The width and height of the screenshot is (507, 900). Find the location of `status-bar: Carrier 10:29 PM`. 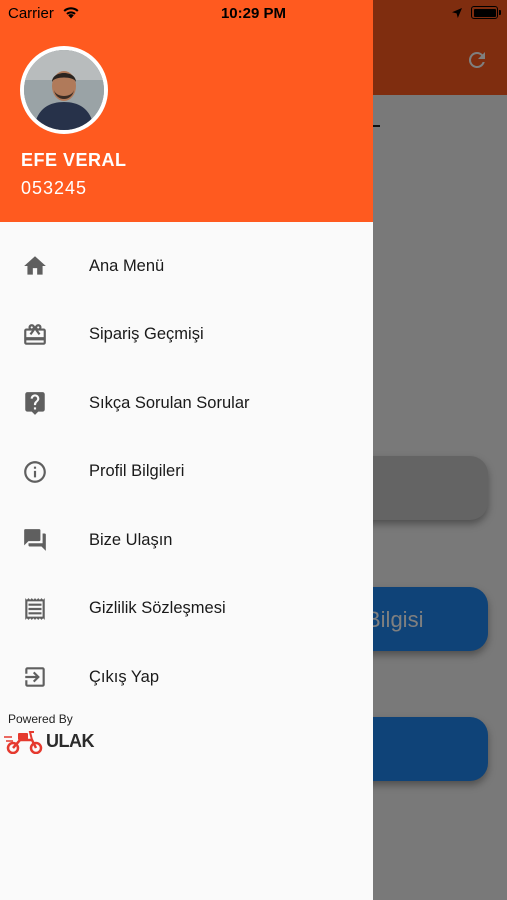

status-bar: Carrier 10:29 PM is located at coordinates (253, 13).